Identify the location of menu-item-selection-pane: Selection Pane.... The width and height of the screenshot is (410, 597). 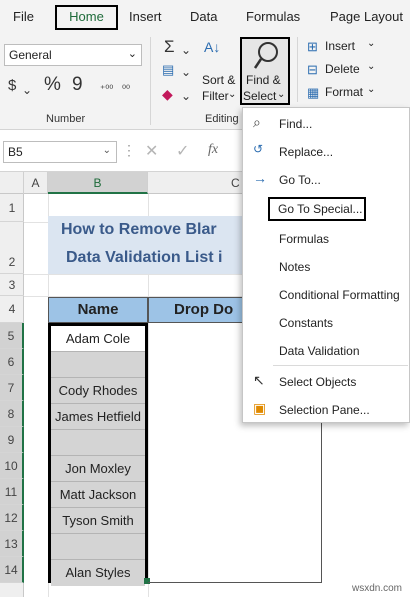
(324, 410).